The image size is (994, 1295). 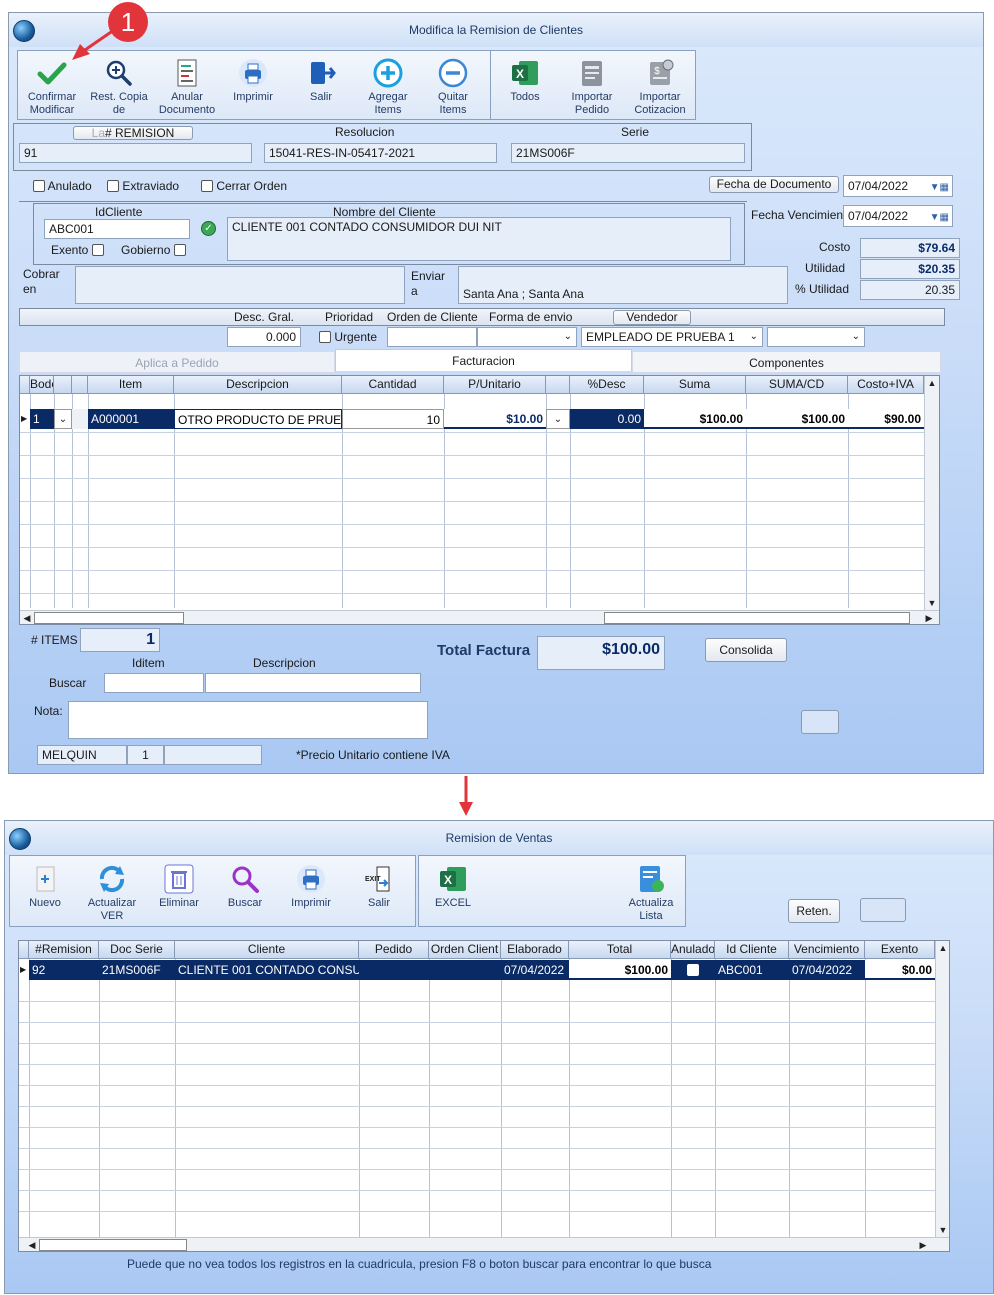 What do you see at coordinates (131, 419) in the screenshot?
I see `cell-item: A000001` at bounding box center [131, 419].